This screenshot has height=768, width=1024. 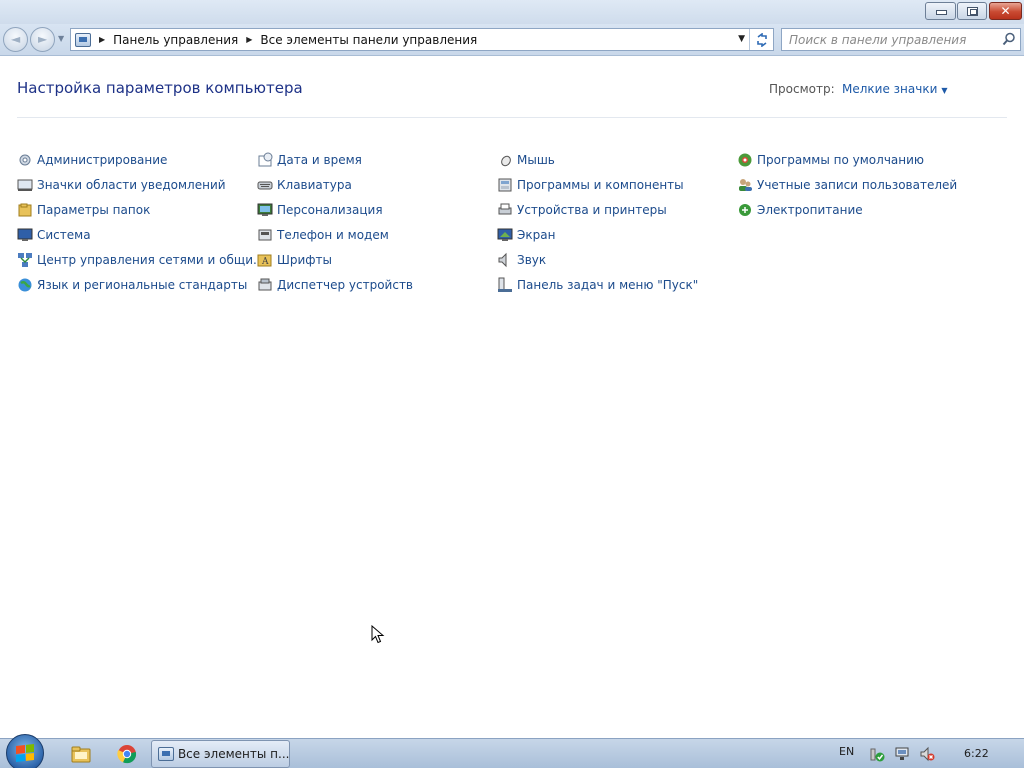 What do you see at coordinates (512, 117) in the screenshot?
I see `divider` at bounding box center [512, 117].